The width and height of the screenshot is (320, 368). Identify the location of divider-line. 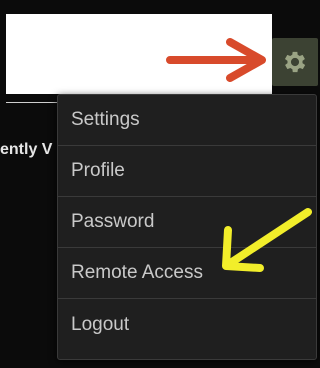
(31, 102).